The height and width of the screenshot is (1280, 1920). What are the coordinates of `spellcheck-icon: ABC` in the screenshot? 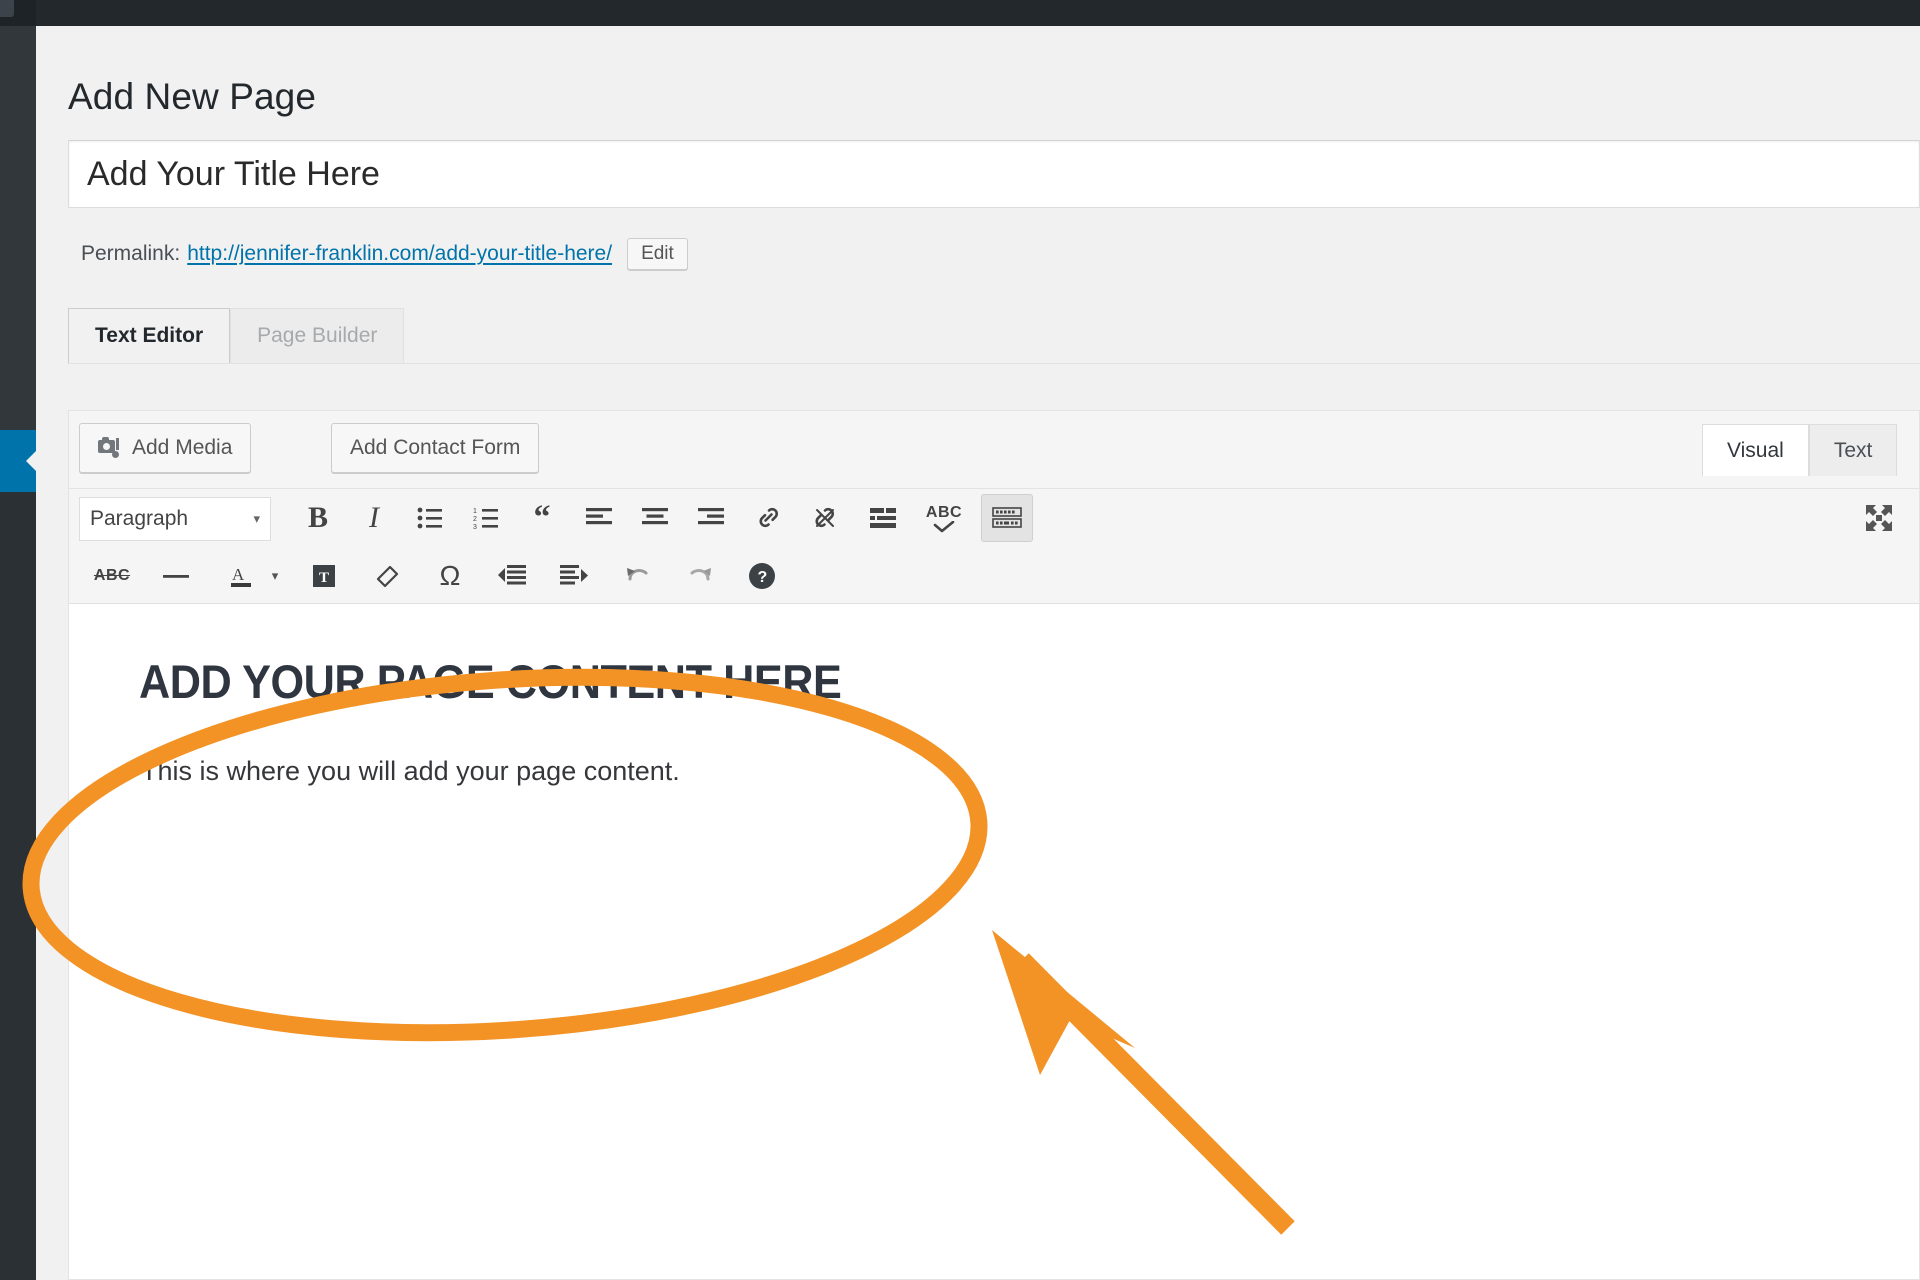 It's located at (944, 518).